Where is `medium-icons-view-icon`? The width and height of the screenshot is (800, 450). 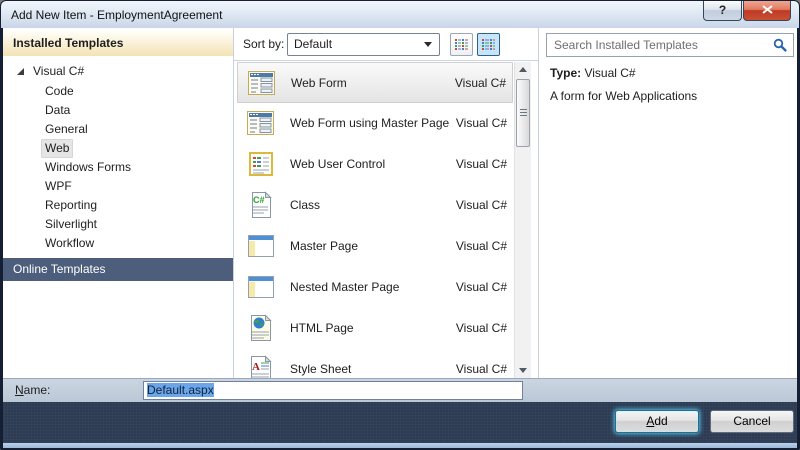
medium-icons-view-icon is located at coordinates (488, 44).